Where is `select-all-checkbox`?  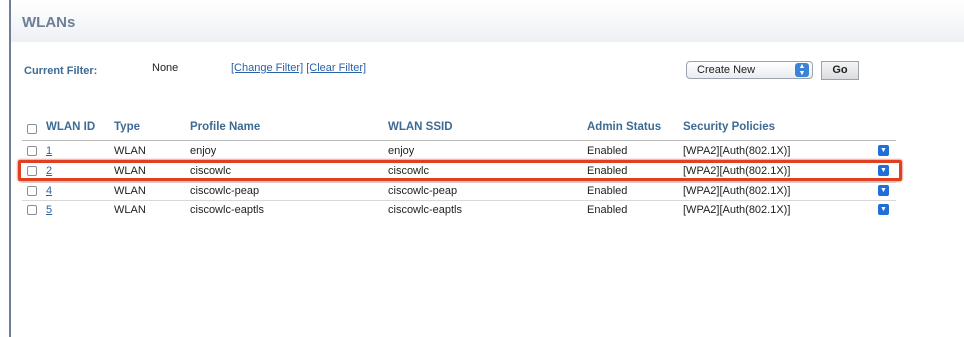
select-all-checkbox is located at coordinates (32, 129).